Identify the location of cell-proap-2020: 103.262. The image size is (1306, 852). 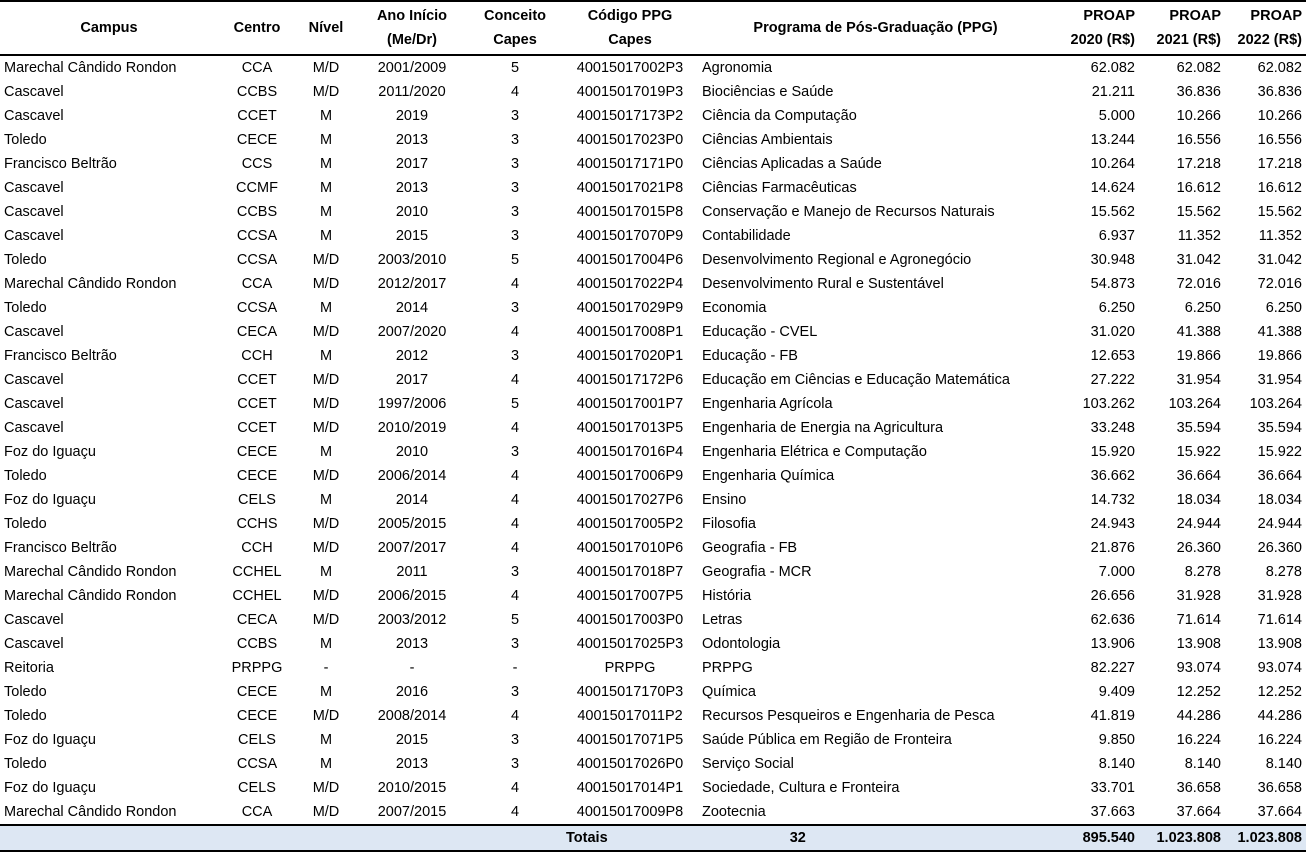
(1108, 404).